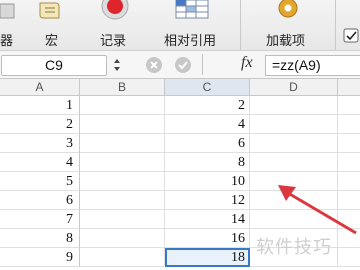 This screenshot has width=360, height=270. What do you see at coordinates (193, 25) in the screenshot?
I see `relative-reference-button: 相对引用` at bounding box center [193, 25].